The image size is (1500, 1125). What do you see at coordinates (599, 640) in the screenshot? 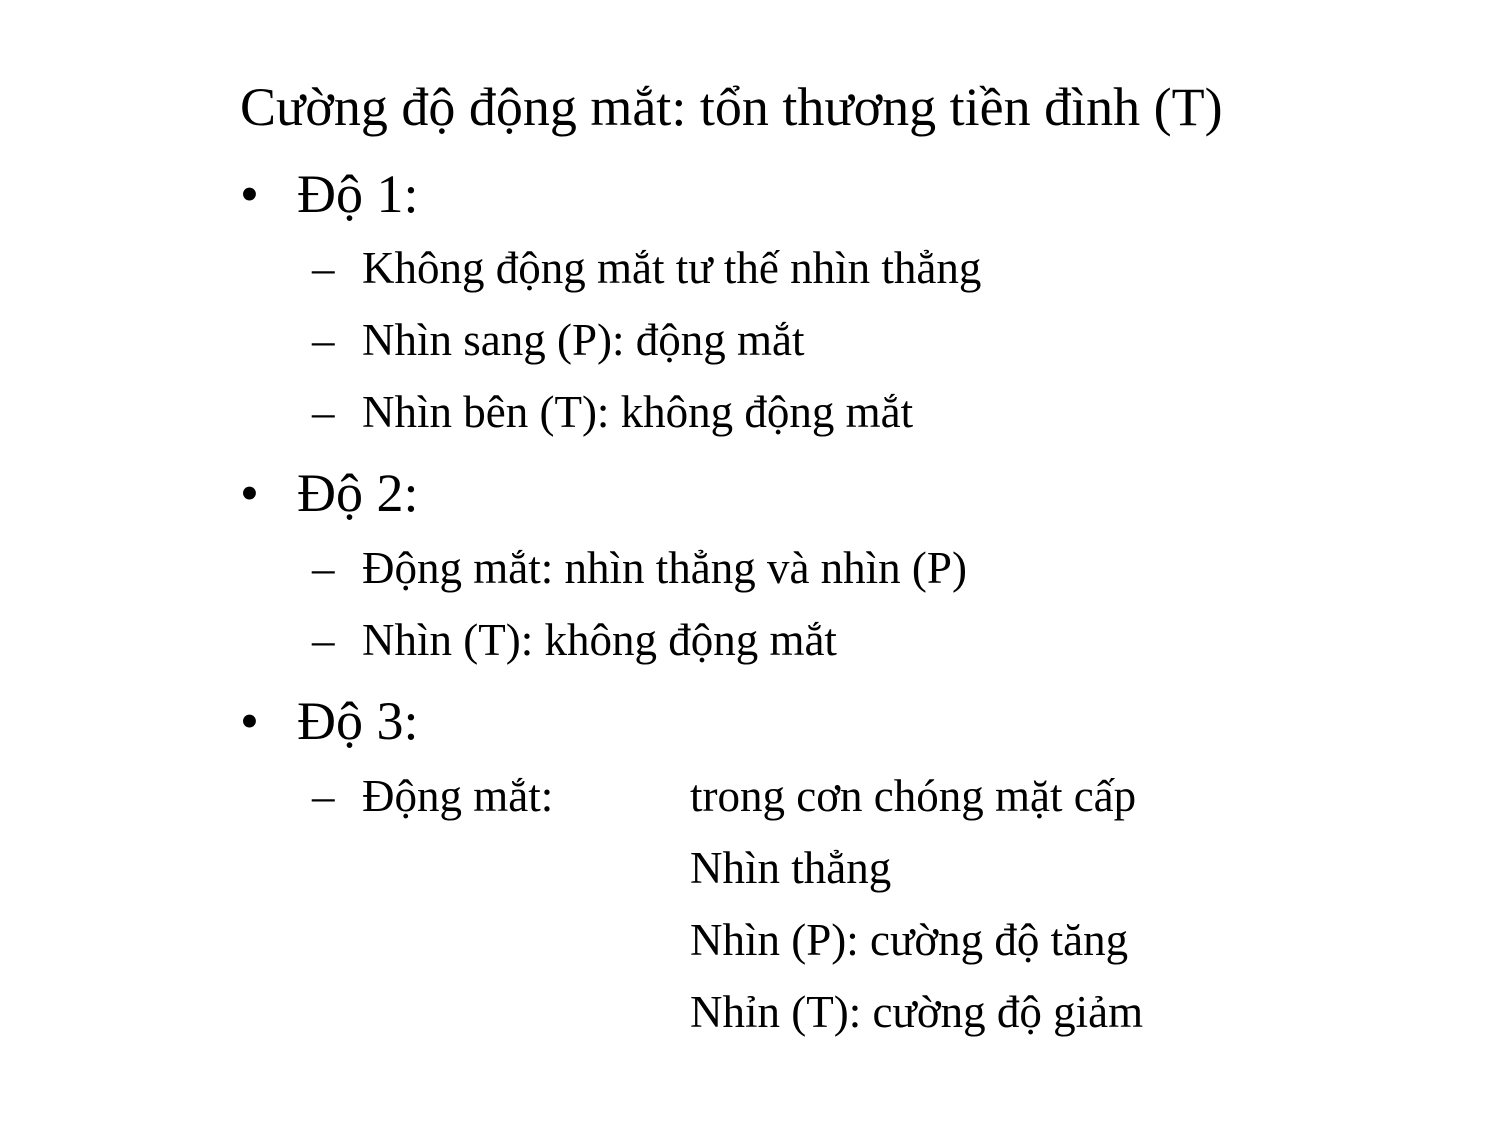
I see `grade-2-item-2-text: Nhìn (T): không động mắt` at bounding box center [599, 640].